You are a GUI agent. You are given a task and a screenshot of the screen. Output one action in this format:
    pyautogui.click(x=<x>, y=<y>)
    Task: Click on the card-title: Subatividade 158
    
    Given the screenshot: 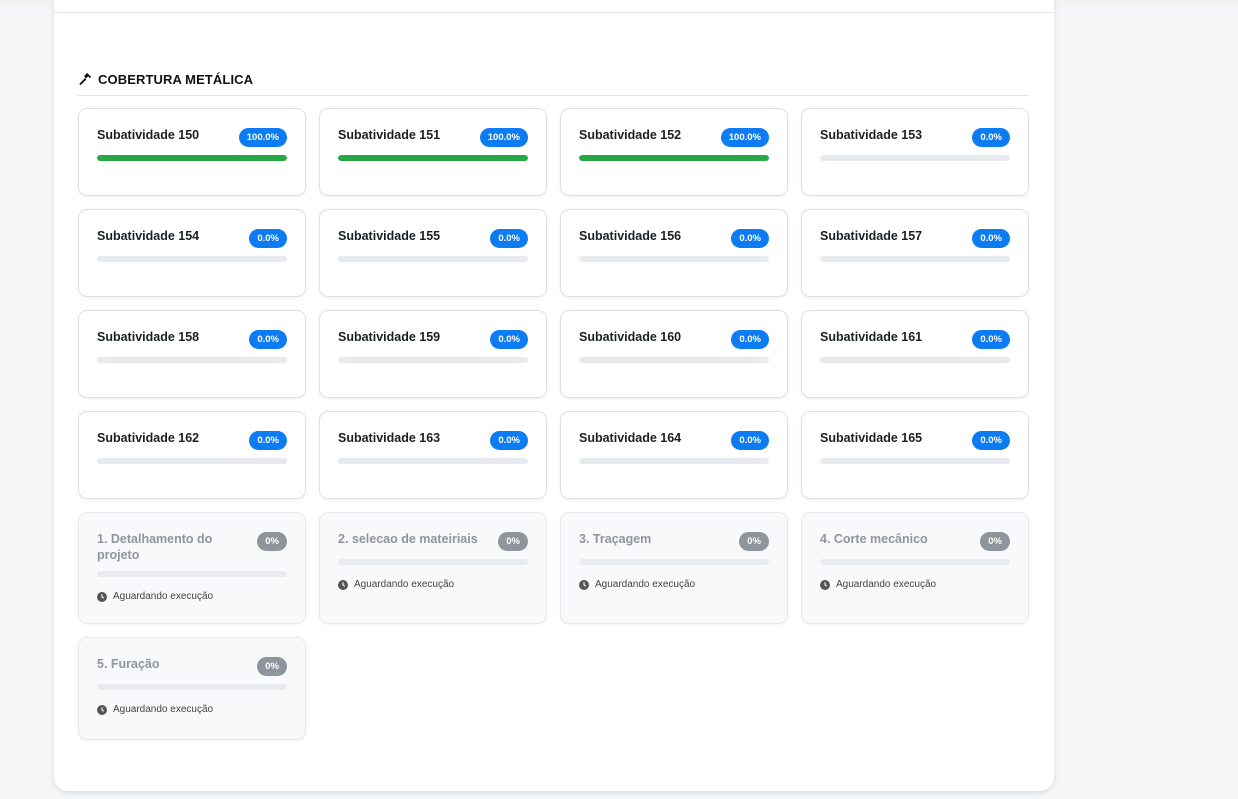 What is the action you would take?
    pyautogui.click(x=148, y=337)
    